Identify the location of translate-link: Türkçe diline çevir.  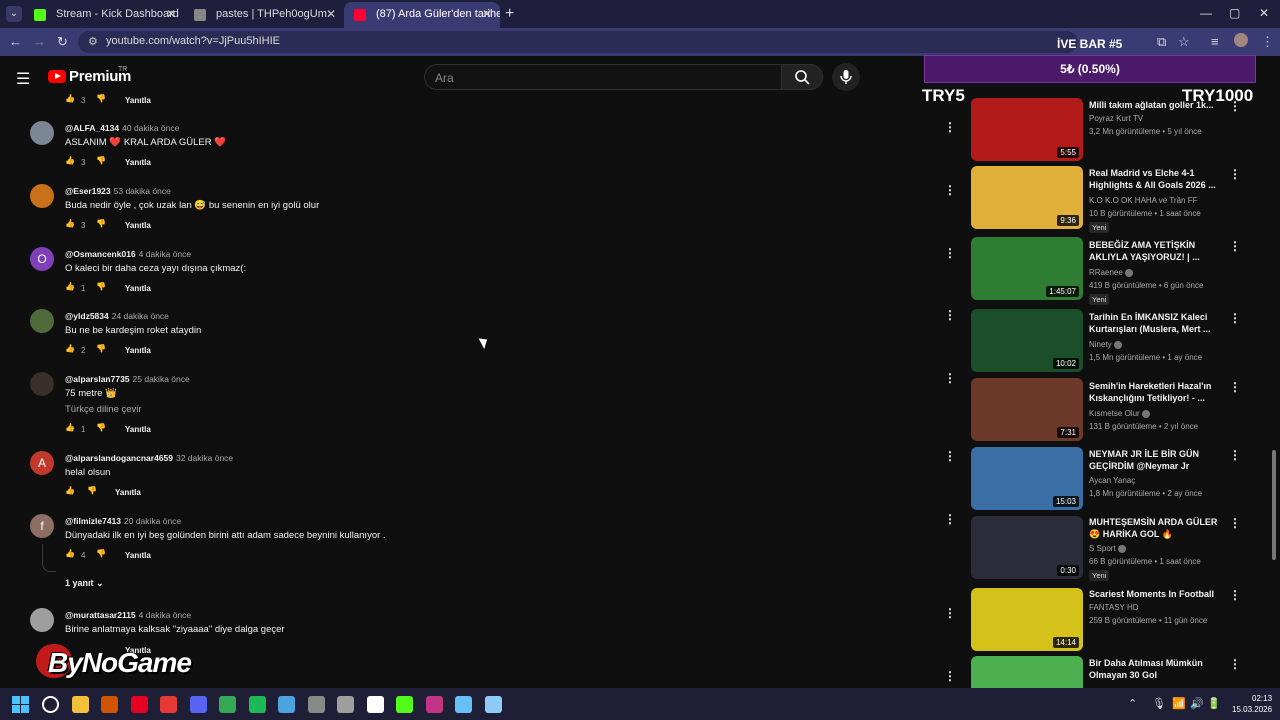
(103, 409).